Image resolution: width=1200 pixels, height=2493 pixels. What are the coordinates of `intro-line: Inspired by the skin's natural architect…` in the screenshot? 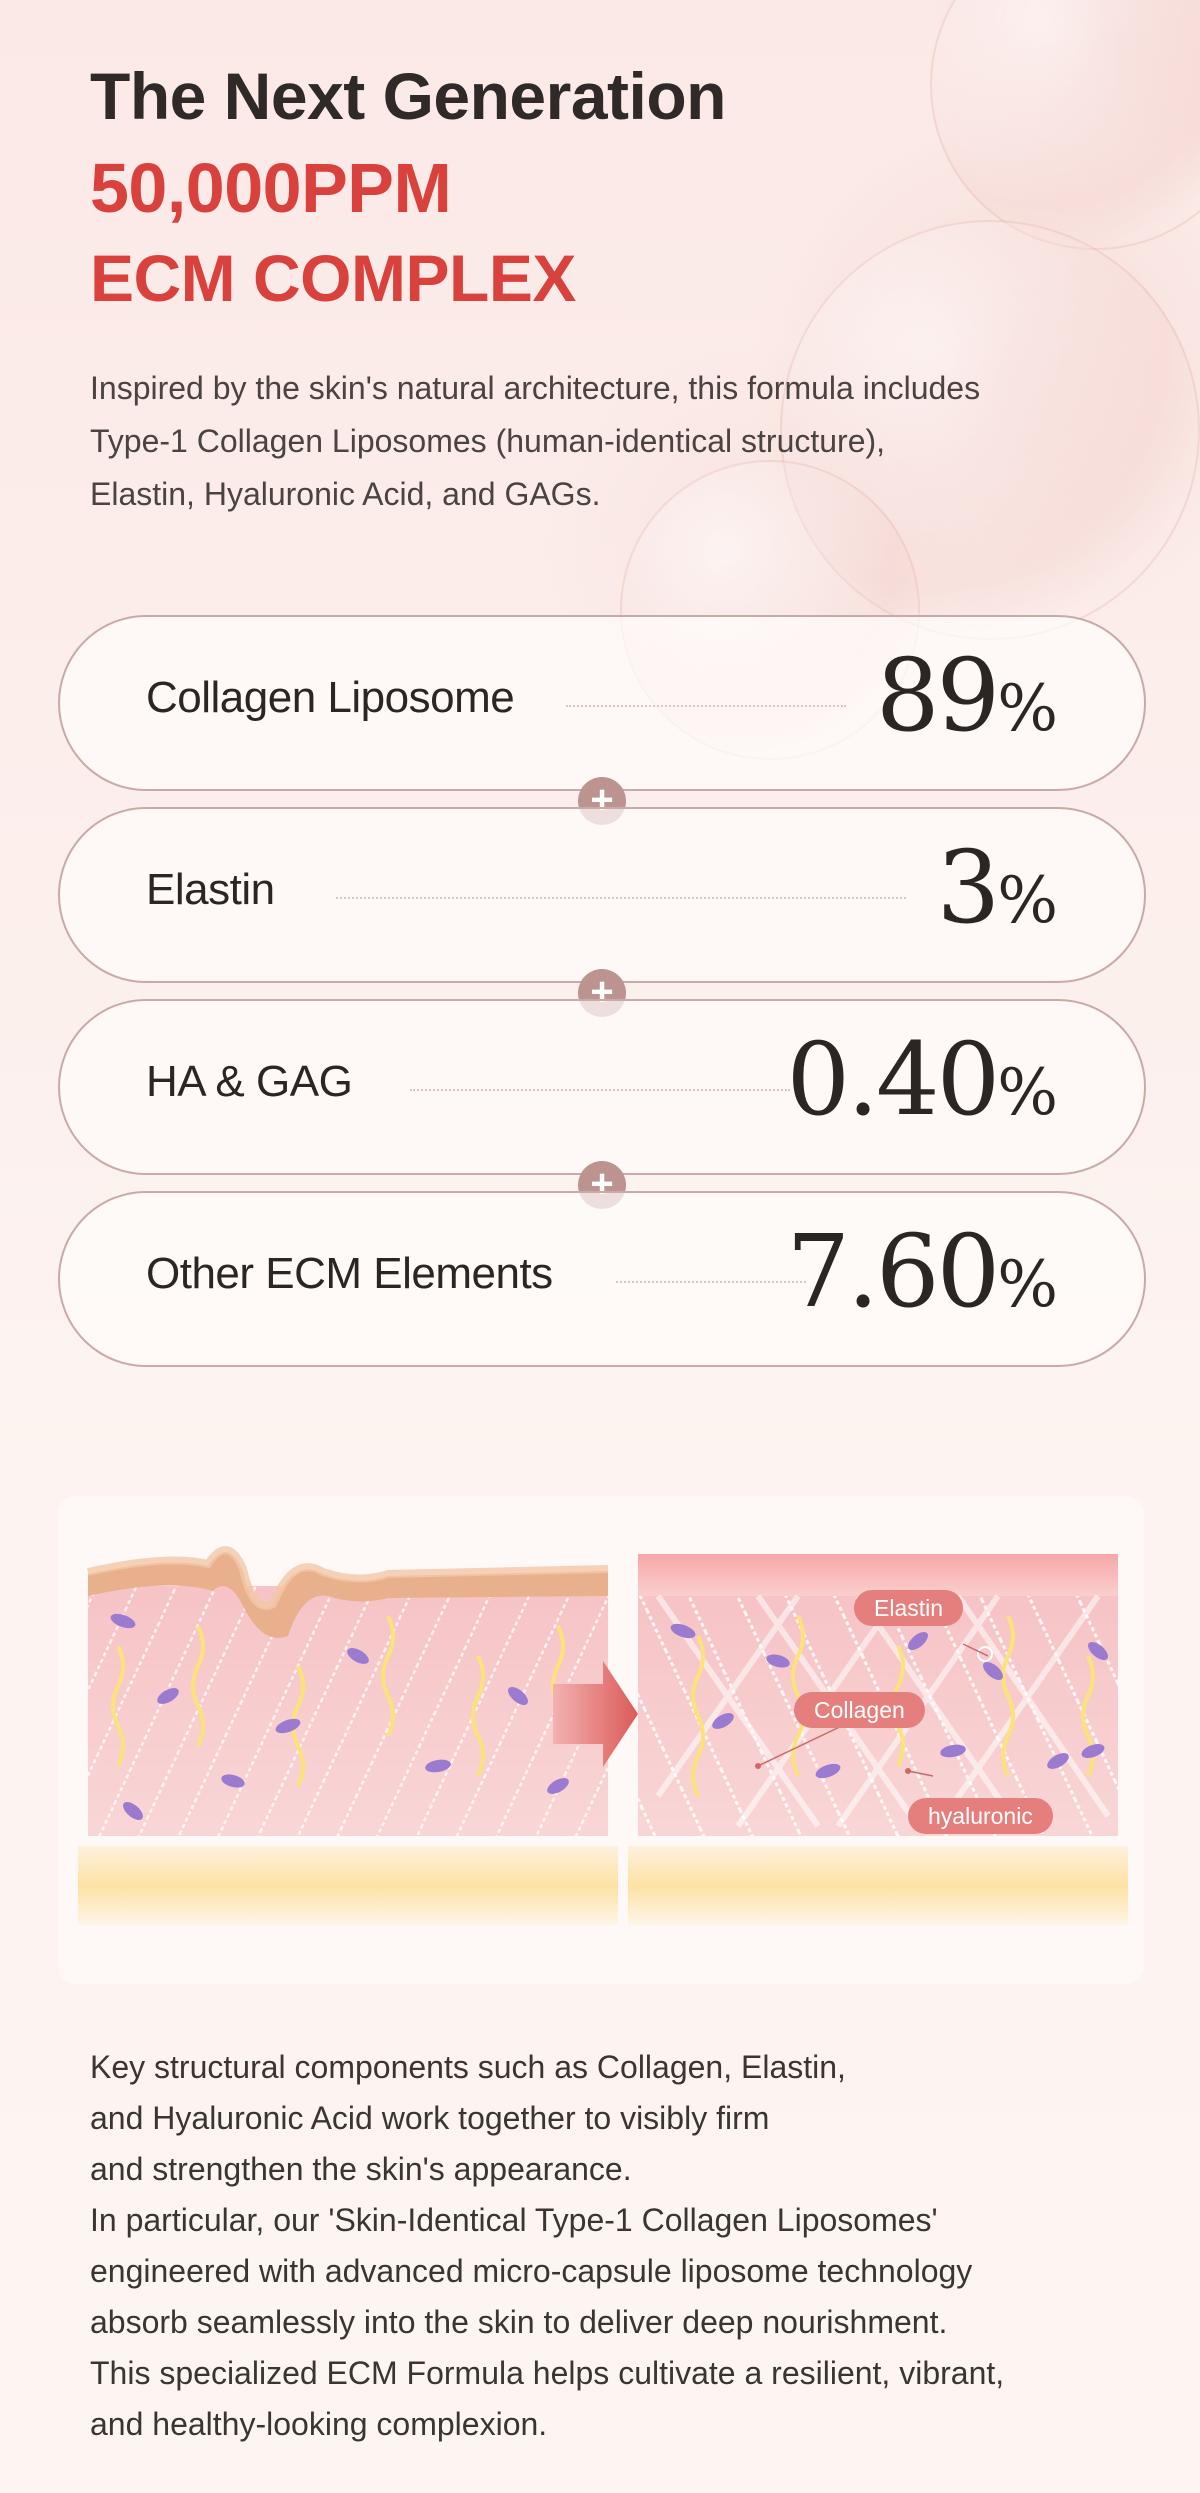 It's located at (535, 388).